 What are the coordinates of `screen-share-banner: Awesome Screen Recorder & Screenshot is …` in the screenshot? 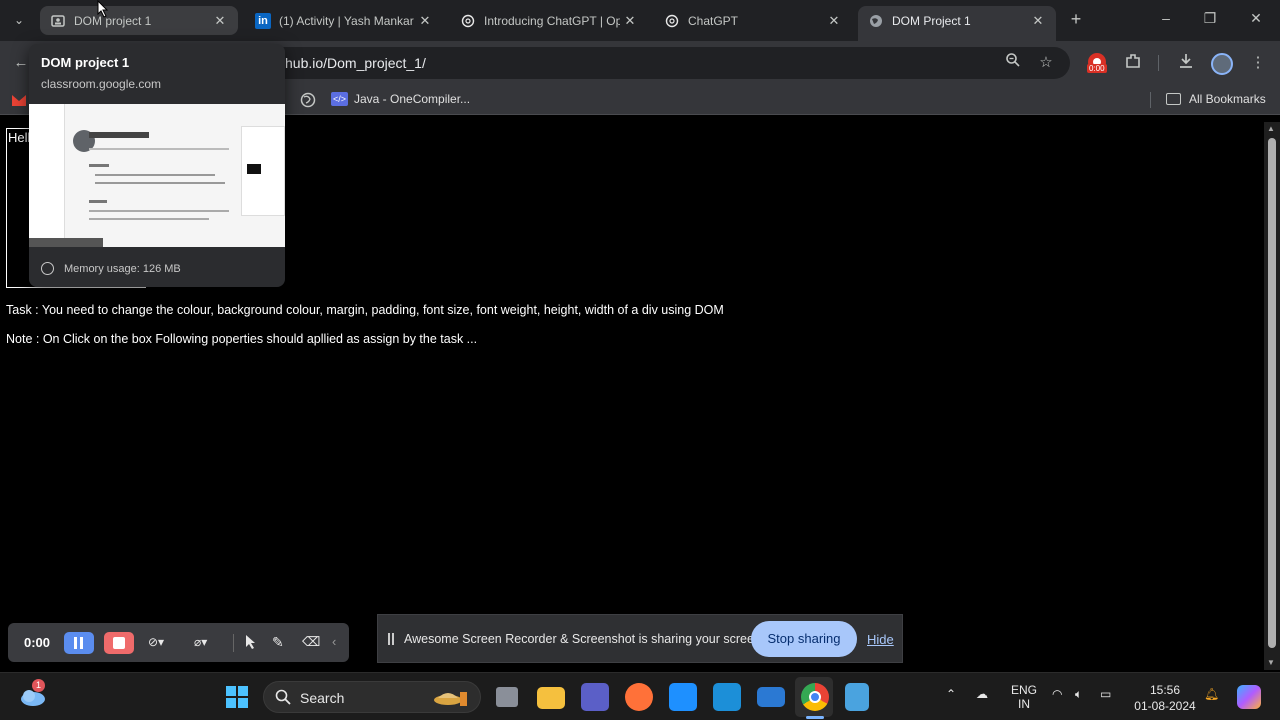 It's located at (640, 638).